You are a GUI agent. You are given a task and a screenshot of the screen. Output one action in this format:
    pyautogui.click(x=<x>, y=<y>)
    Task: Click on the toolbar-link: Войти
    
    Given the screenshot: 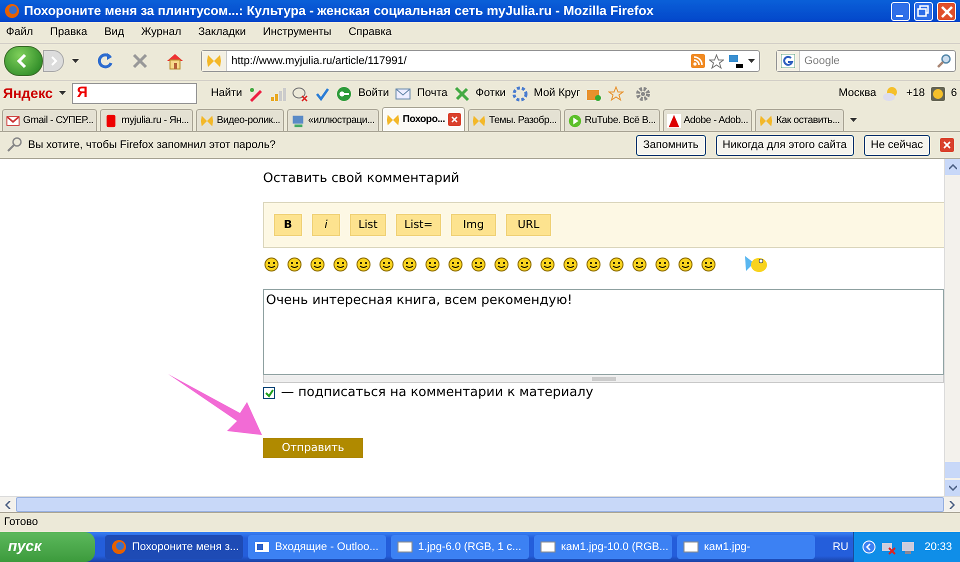 What is the action you would take?
    pyautogui.click(x=373, y=93)
    